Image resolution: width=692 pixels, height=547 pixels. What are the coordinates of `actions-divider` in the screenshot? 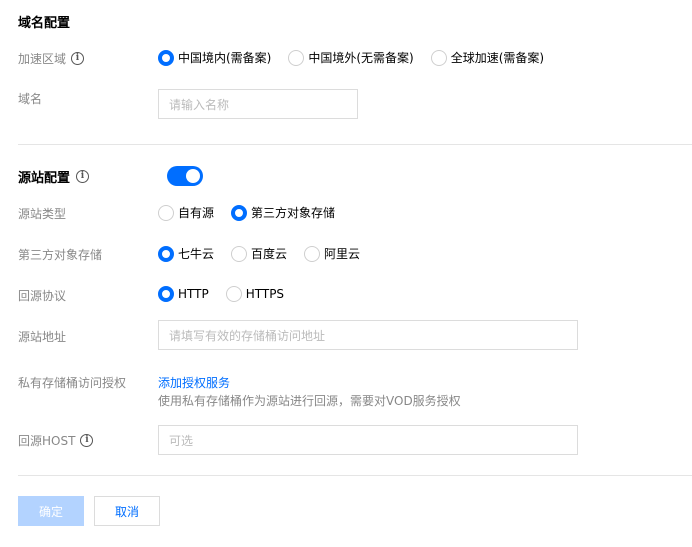 It's located at (355, 475).